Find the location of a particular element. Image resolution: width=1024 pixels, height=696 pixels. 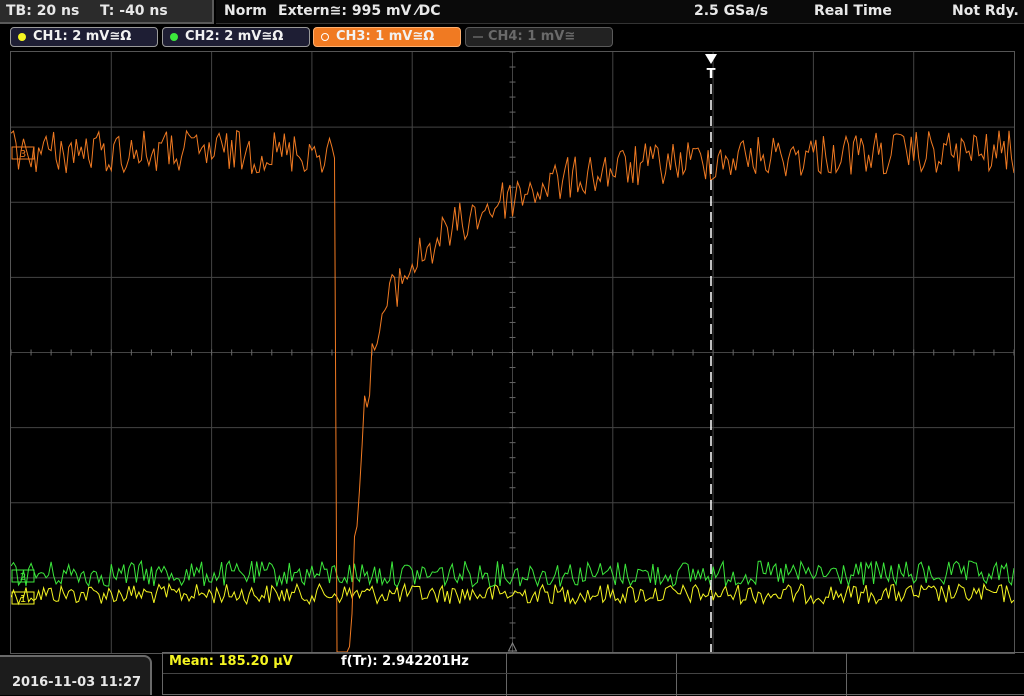

tab-ch4-label: CH4: 1 mV≅ is located at coordinates (532, 36).